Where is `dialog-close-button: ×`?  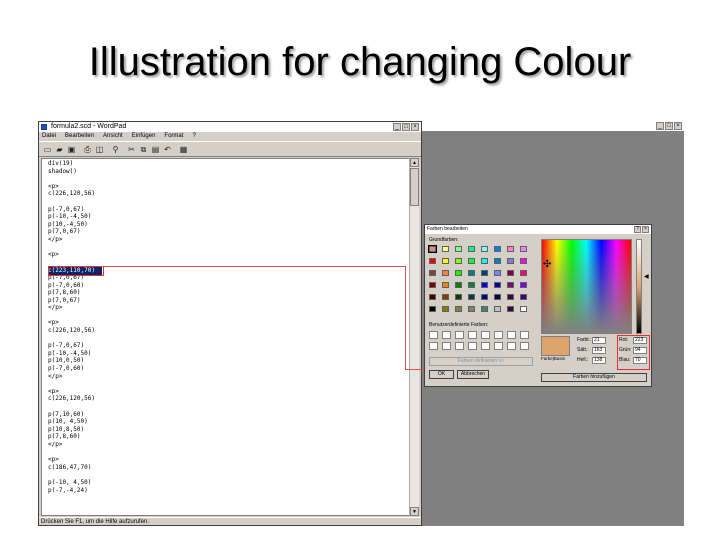 dialog-close-button: × is located at coordinates (645, 229).